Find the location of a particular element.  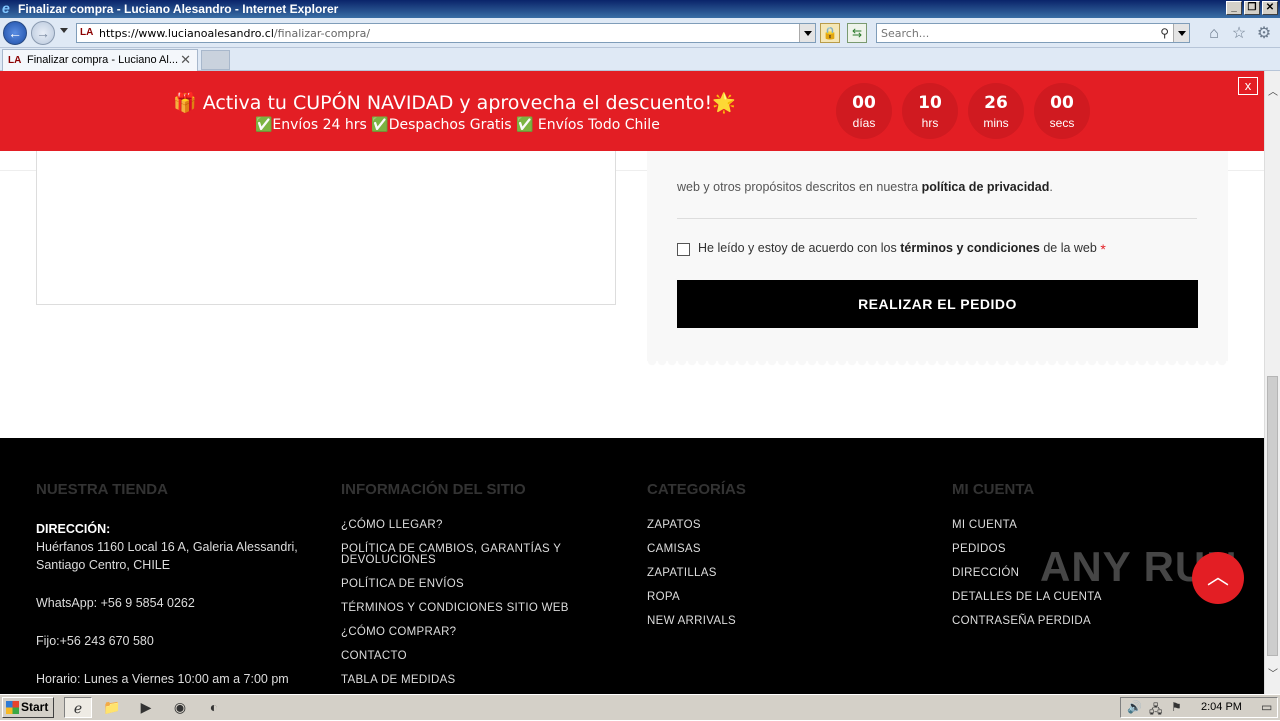

gear-icon: ⚙ is located at coordinates (1264, 34).